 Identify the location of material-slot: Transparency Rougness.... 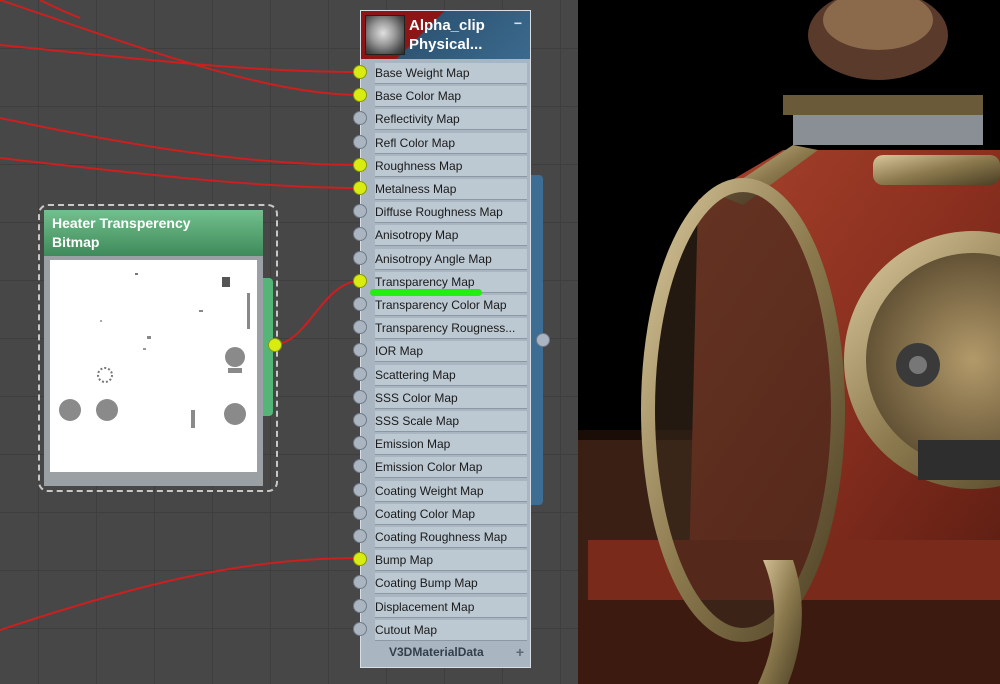
(441, 328).